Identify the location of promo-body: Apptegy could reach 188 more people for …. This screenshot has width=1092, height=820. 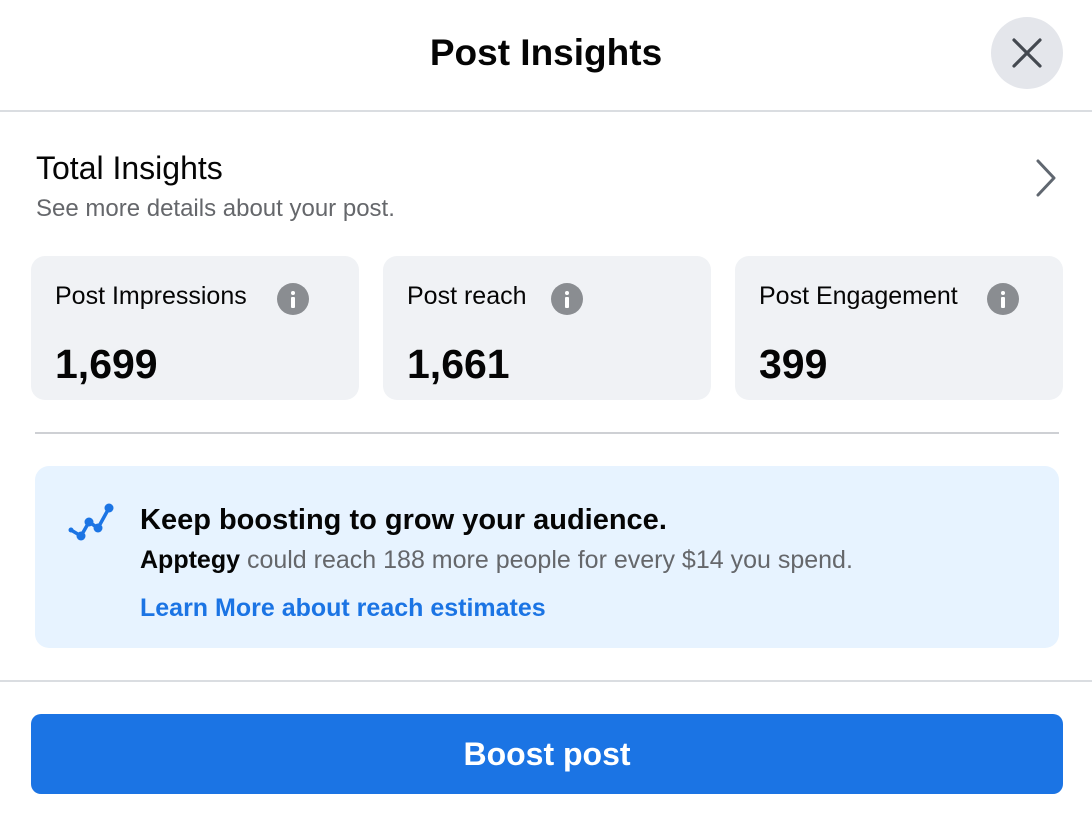
(496, 560).